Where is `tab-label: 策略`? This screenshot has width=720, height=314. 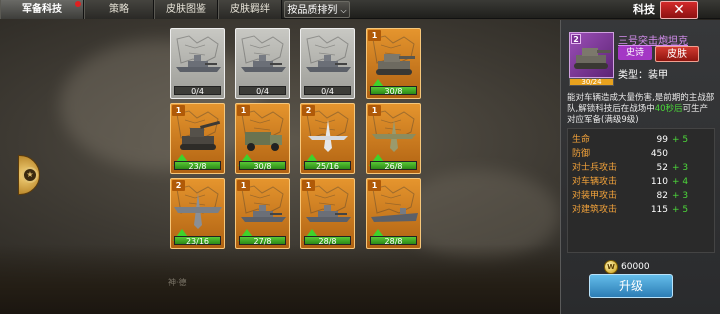
tab-label: 策略 is located at coordinates (119, 9).